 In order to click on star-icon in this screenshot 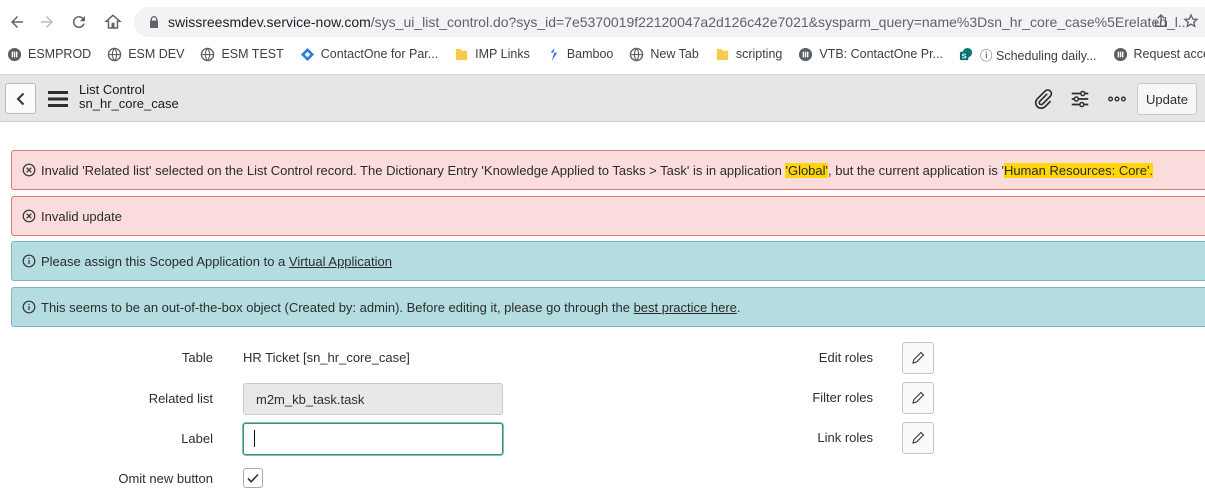, I will do `click(1191, 21)`.